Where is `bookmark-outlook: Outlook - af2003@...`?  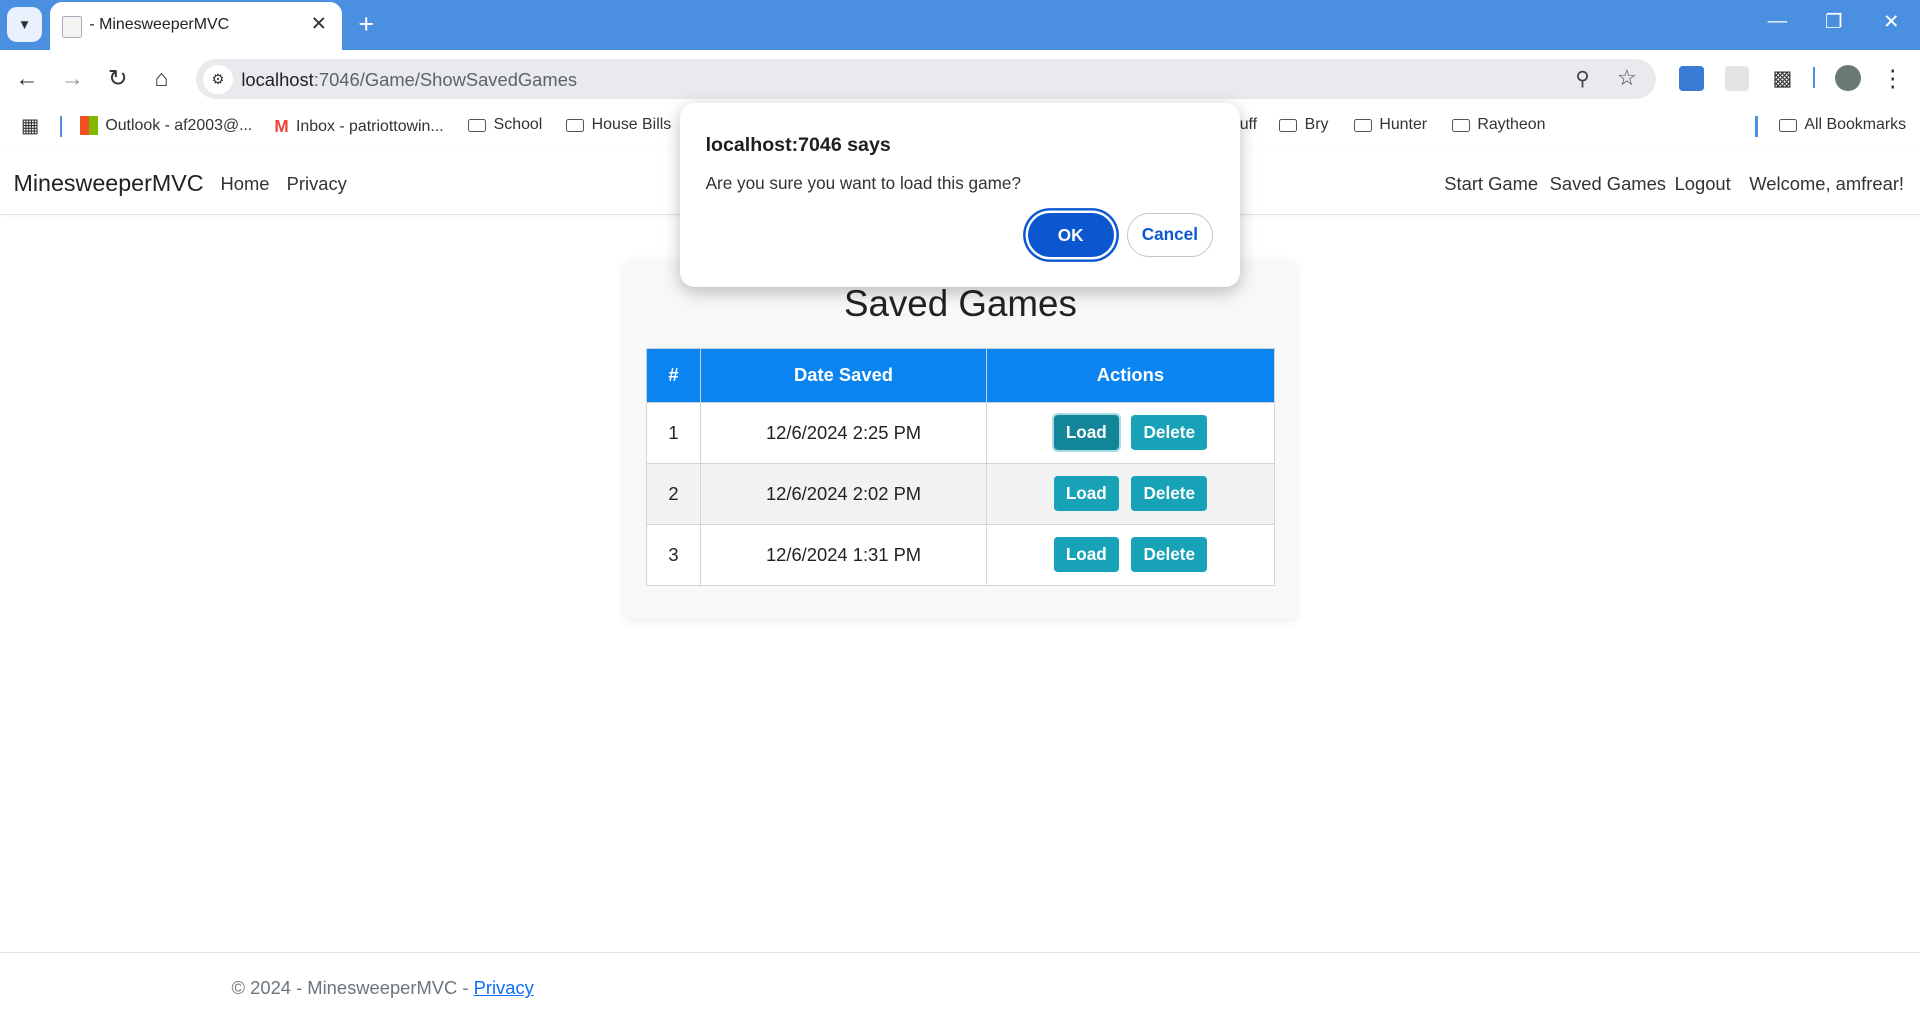
bookmark-outlook: Outlook - af2003@... is located at coordinates (165, 125).